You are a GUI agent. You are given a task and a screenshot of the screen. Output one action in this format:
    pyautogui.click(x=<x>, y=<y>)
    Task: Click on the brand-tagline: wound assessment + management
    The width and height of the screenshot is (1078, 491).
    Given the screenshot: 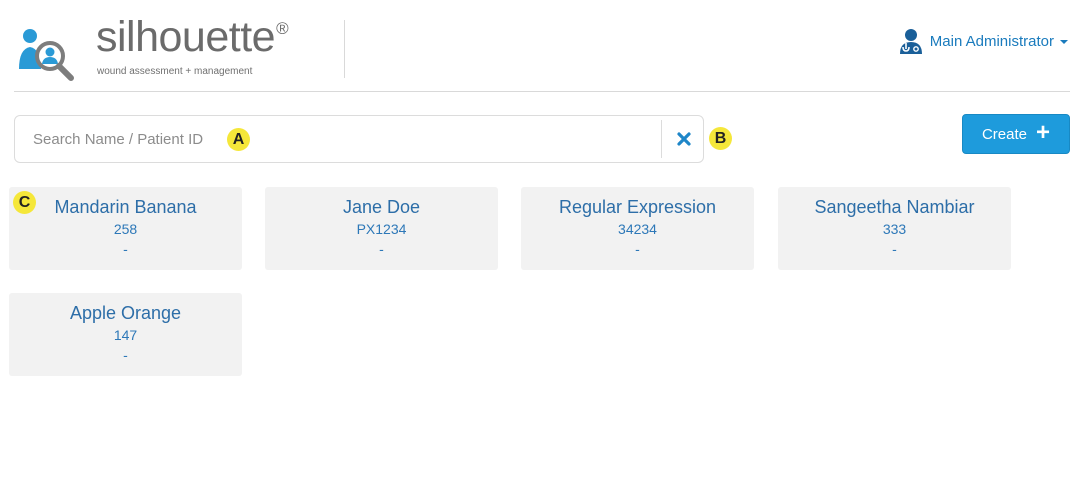 What is the action you would take?
    pyautogui.click(x=175, y=71)
    